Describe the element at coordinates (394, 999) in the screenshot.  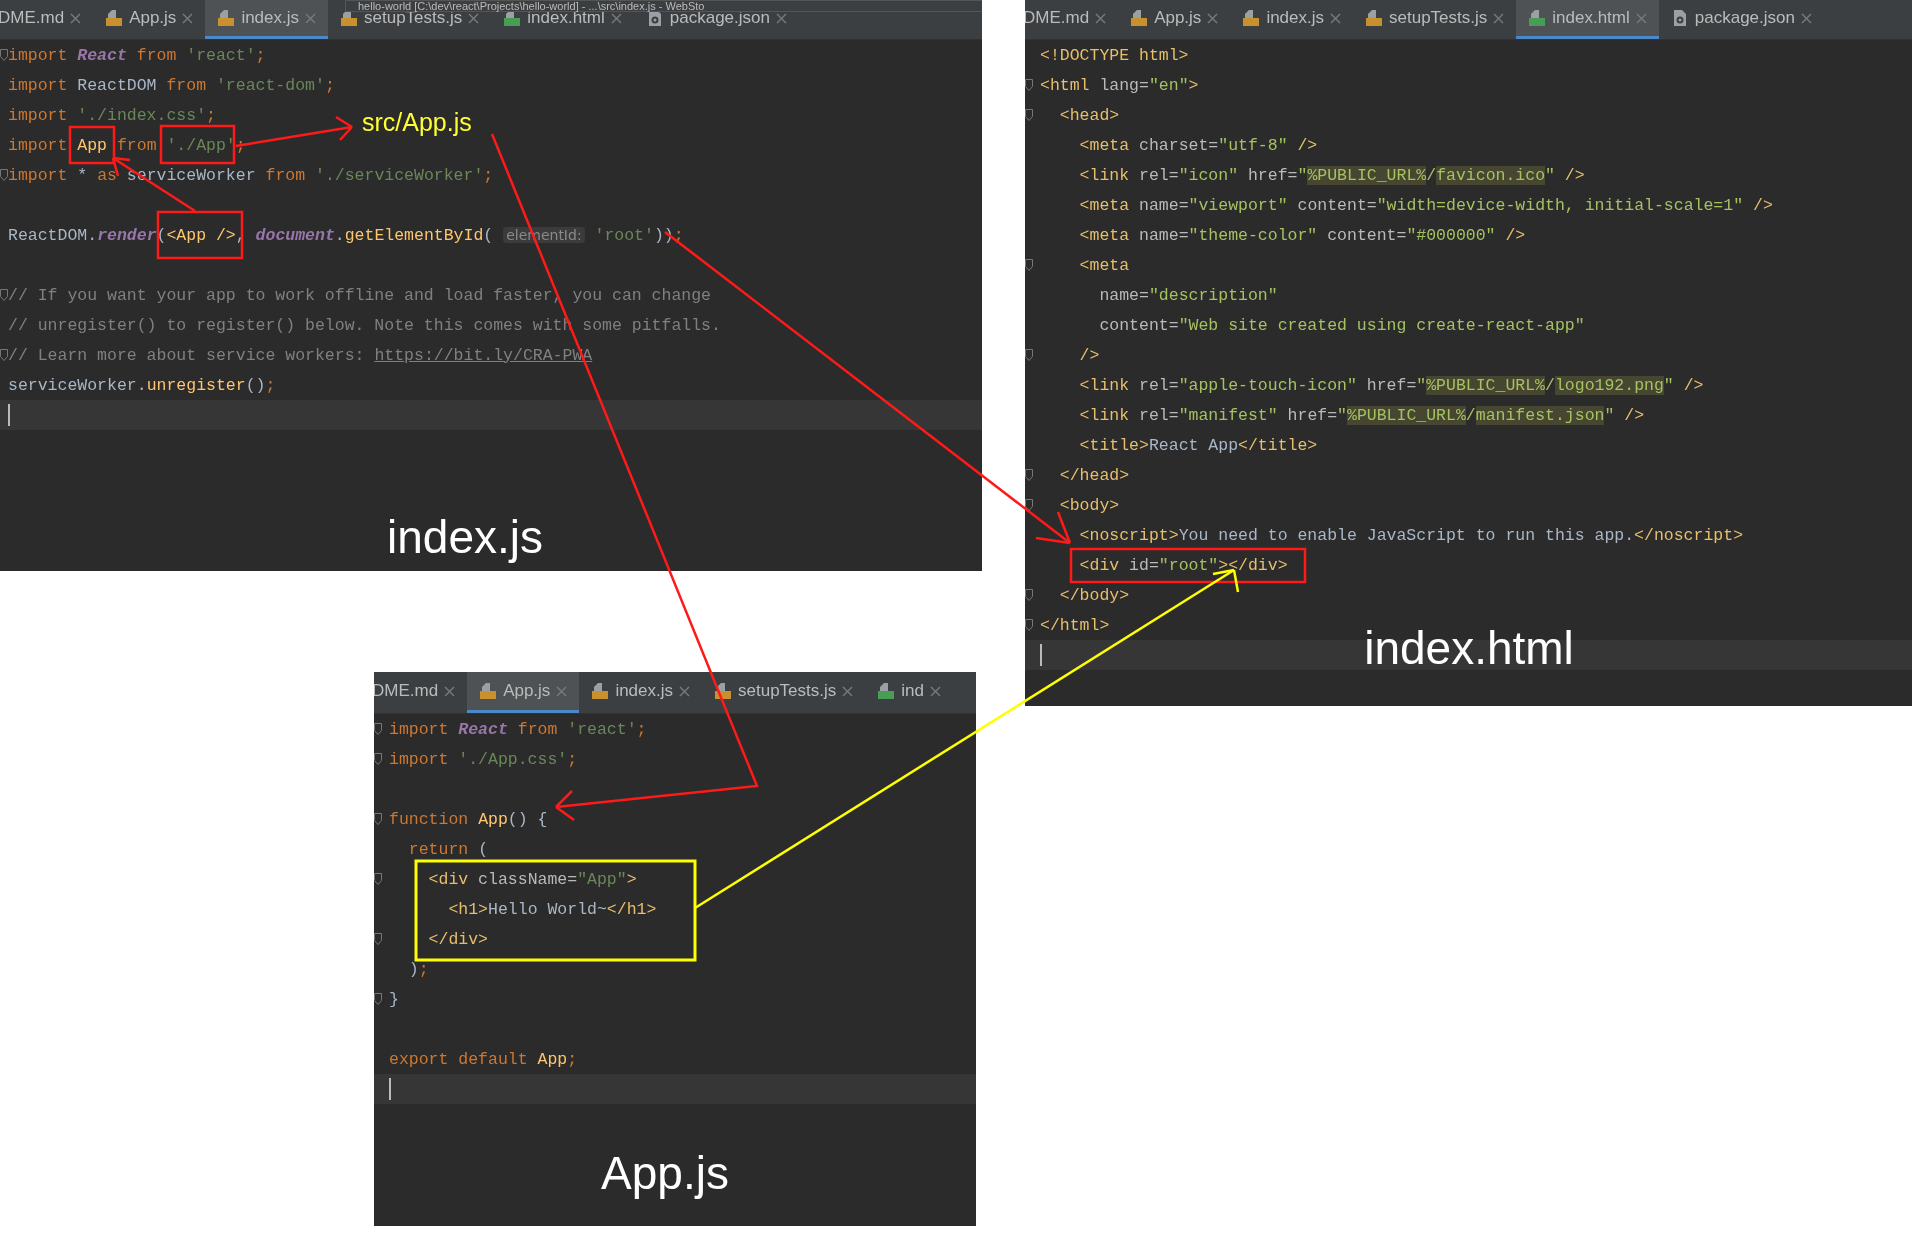
I see `code-line: }` at that location.